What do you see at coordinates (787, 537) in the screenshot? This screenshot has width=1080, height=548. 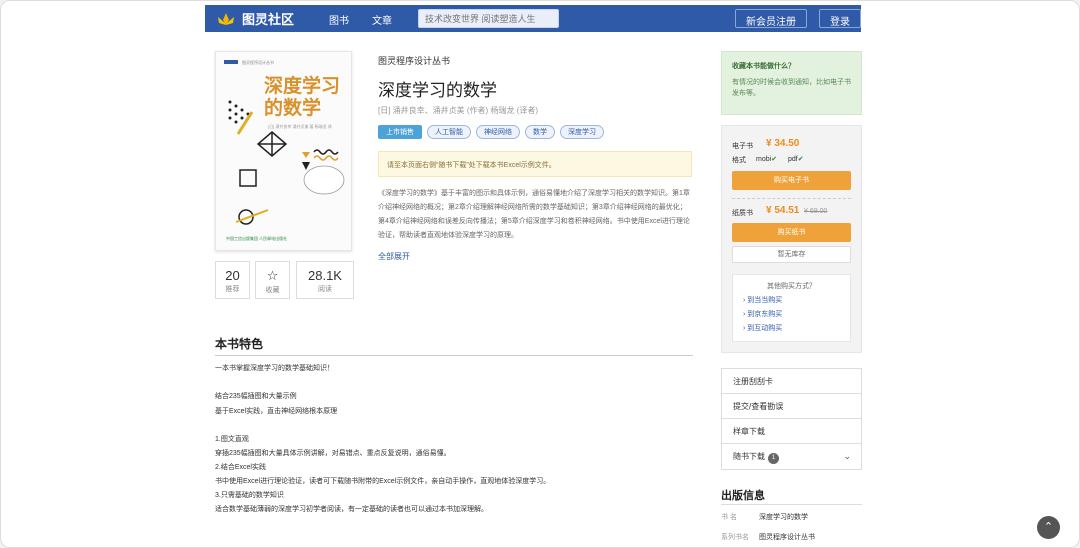 I see `publish-value: 图灵程序设计丛书` at bounding box center [787, 537].